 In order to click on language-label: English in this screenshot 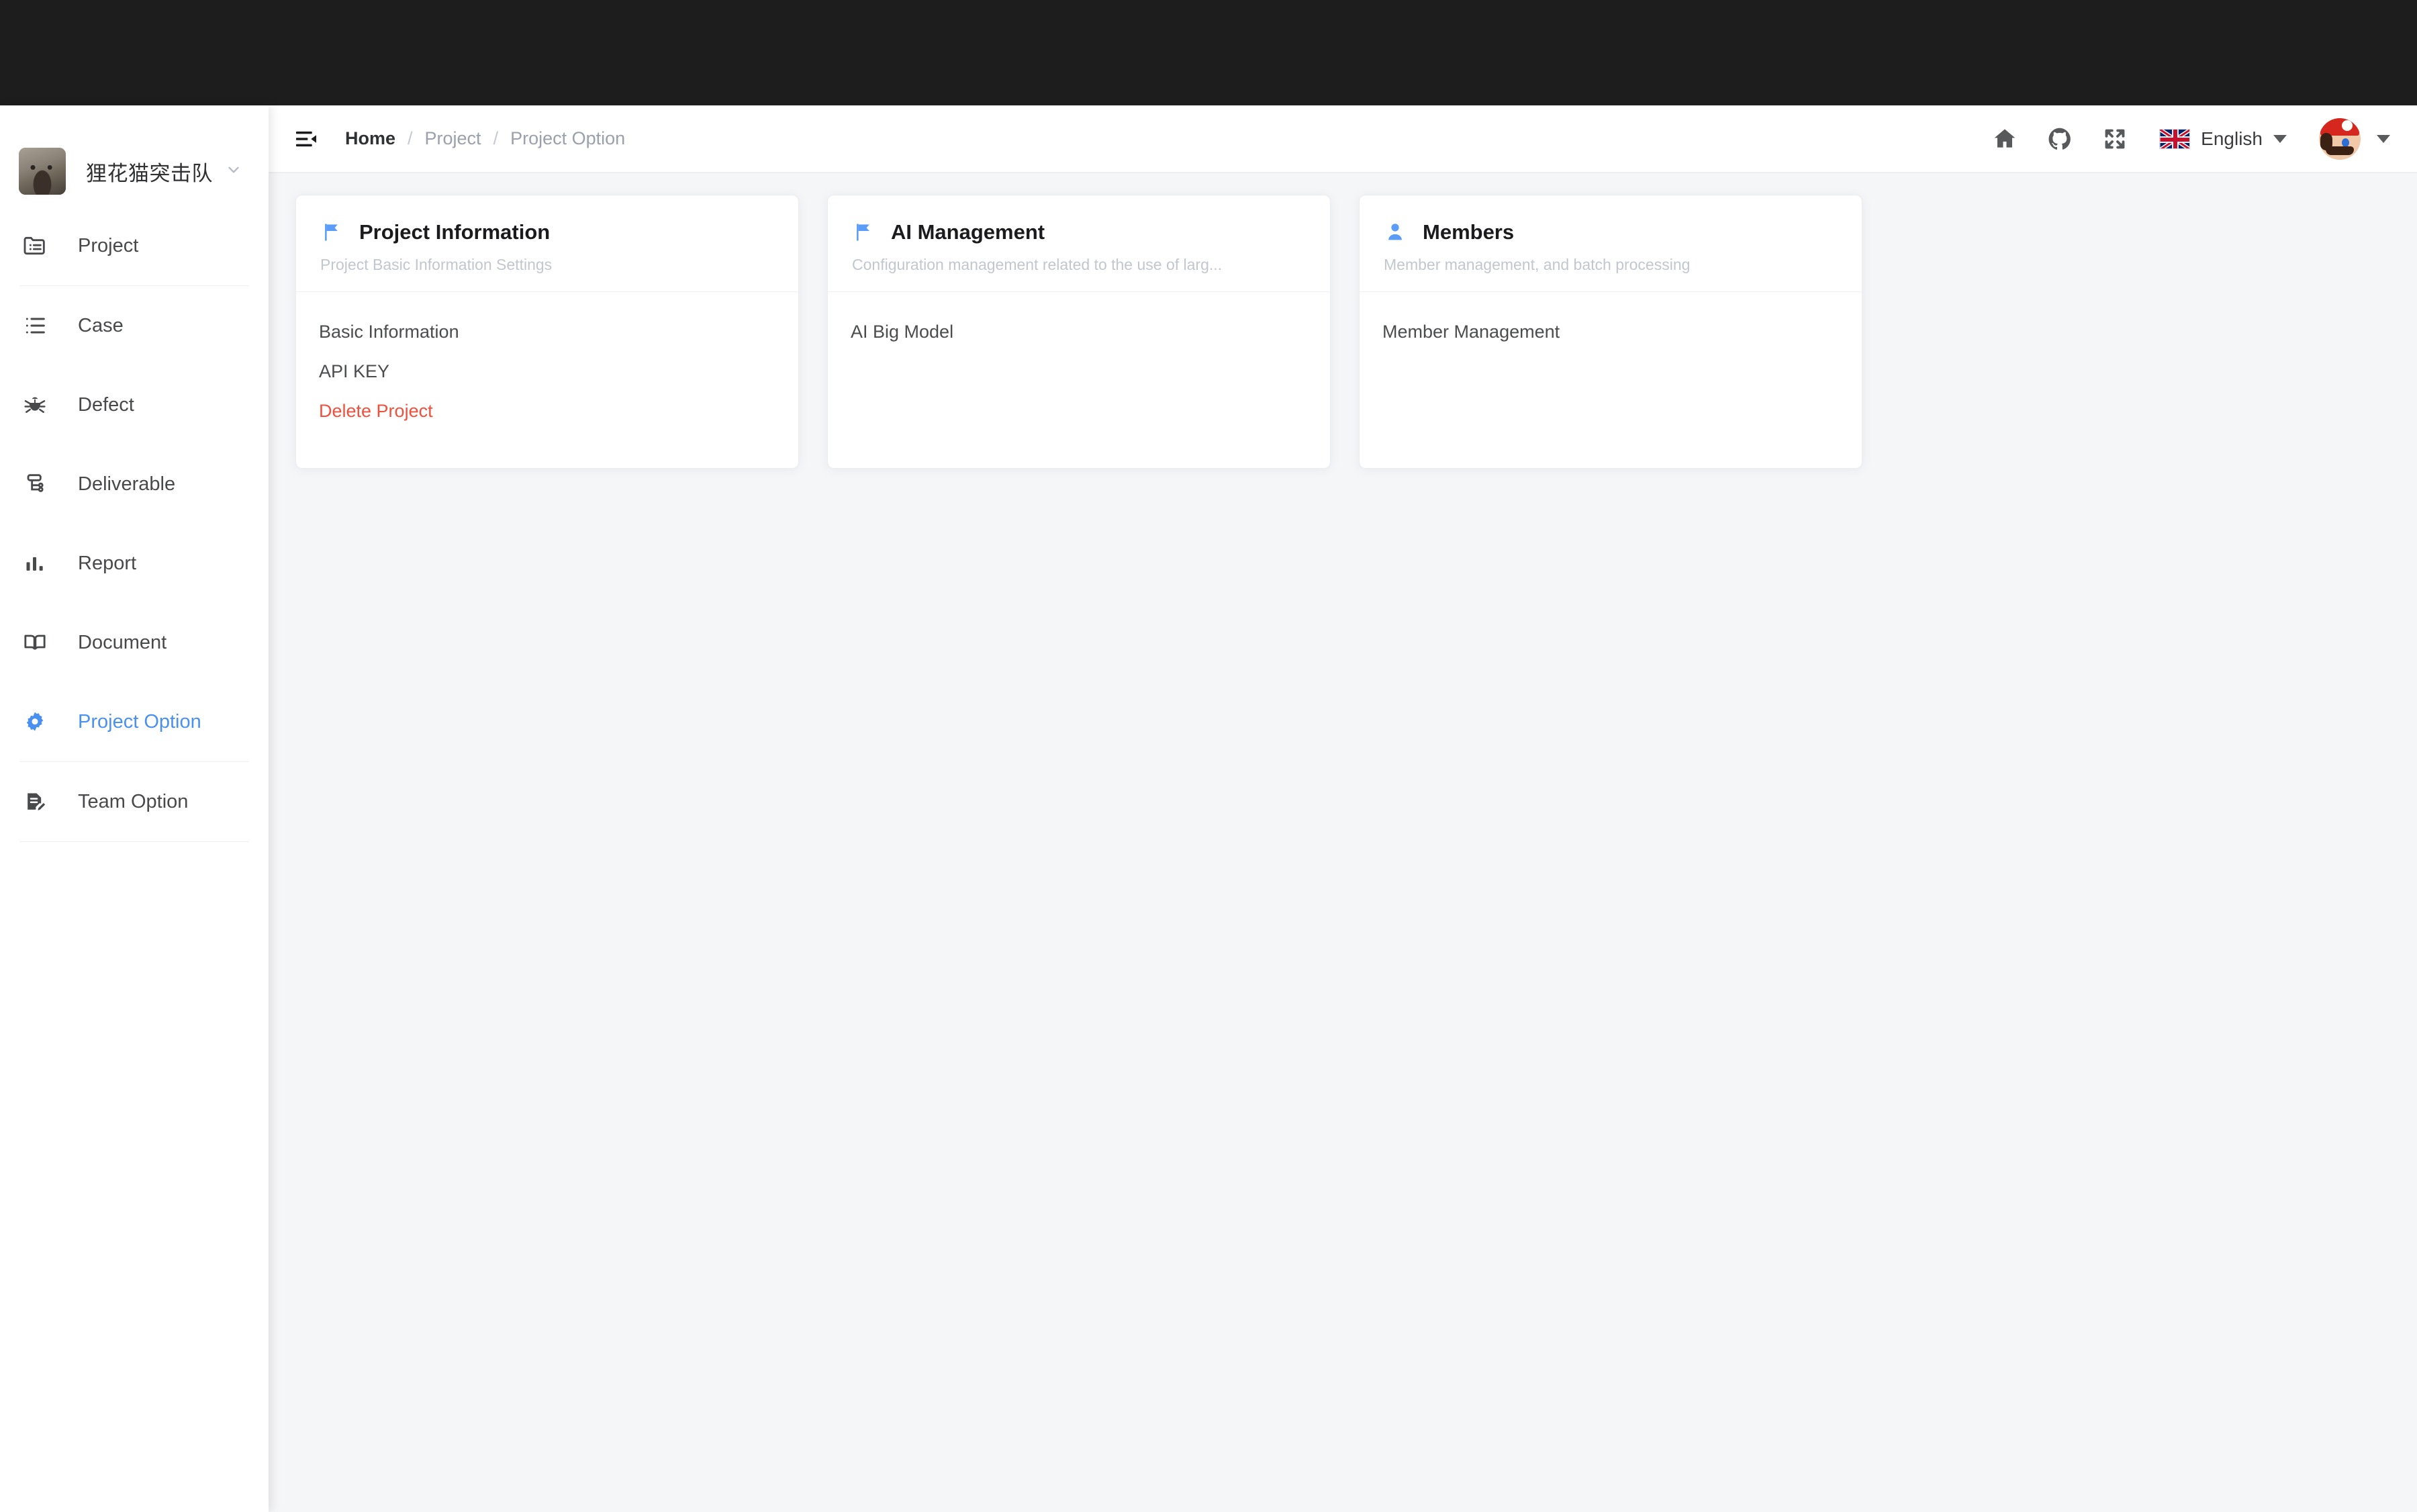, I will do `click(2232, 138)`.